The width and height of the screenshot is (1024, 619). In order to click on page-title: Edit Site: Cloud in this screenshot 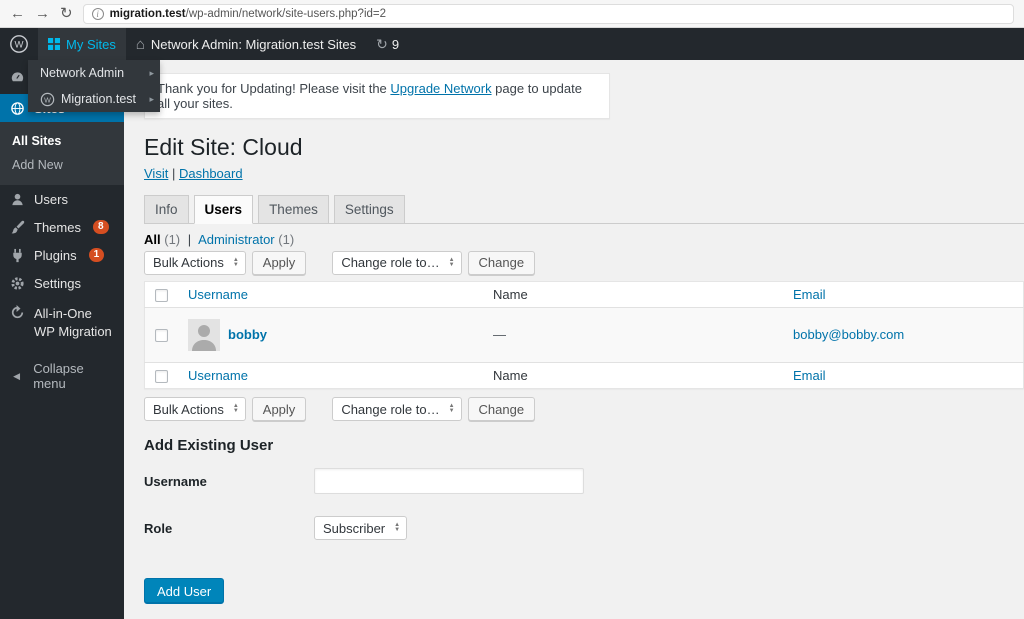, I will do `click(223, 147)`.